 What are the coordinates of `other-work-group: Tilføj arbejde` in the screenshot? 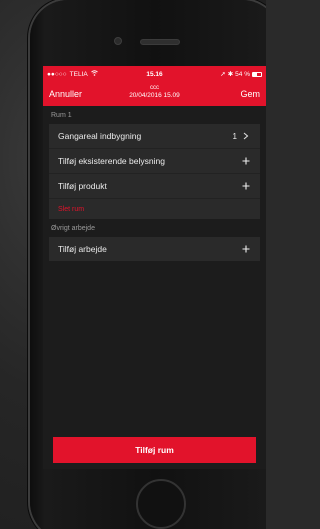 It's located at (154, 249).